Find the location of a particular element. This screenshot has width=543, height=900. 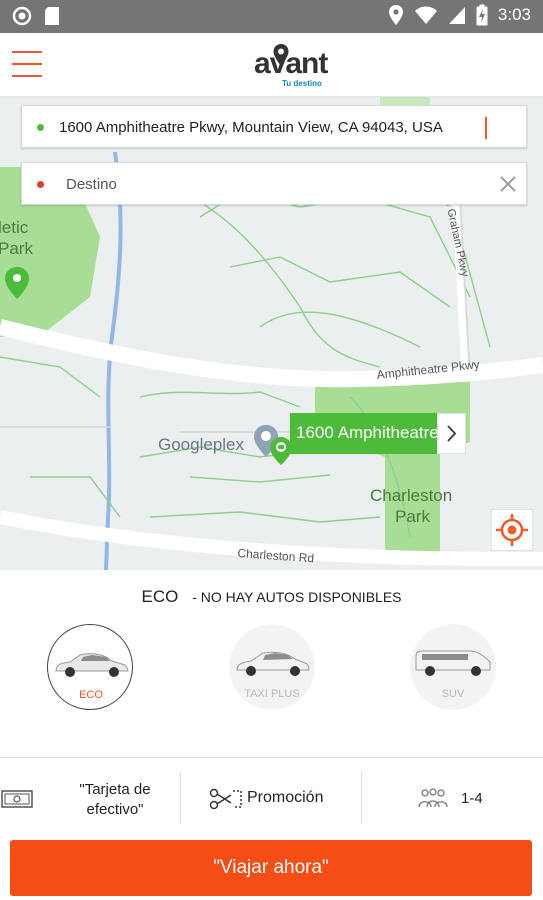

wifi-icon is located at coordinates (425, 15).